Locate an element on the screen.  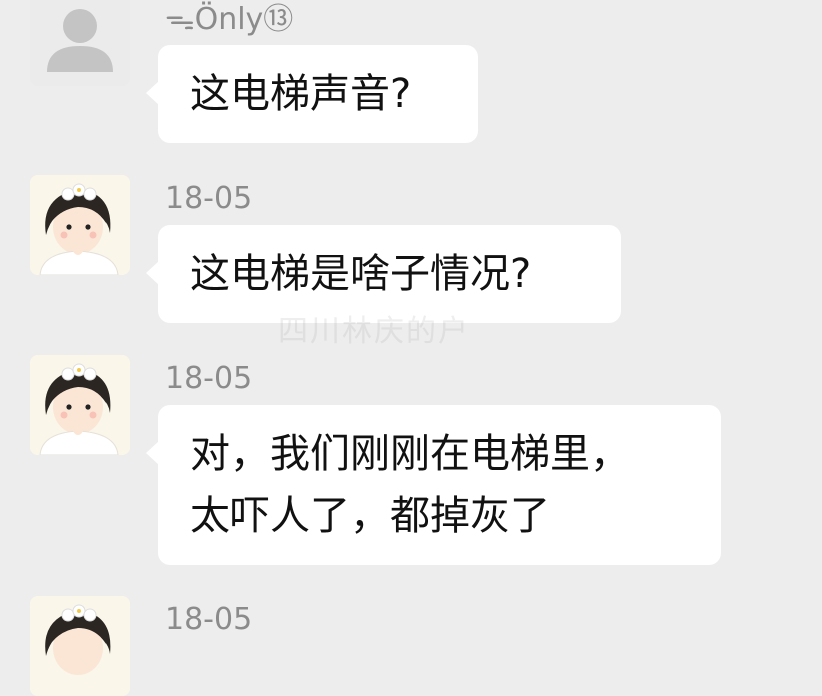
watermark: 四川林庆的户 is located at coordinates (374, 331).